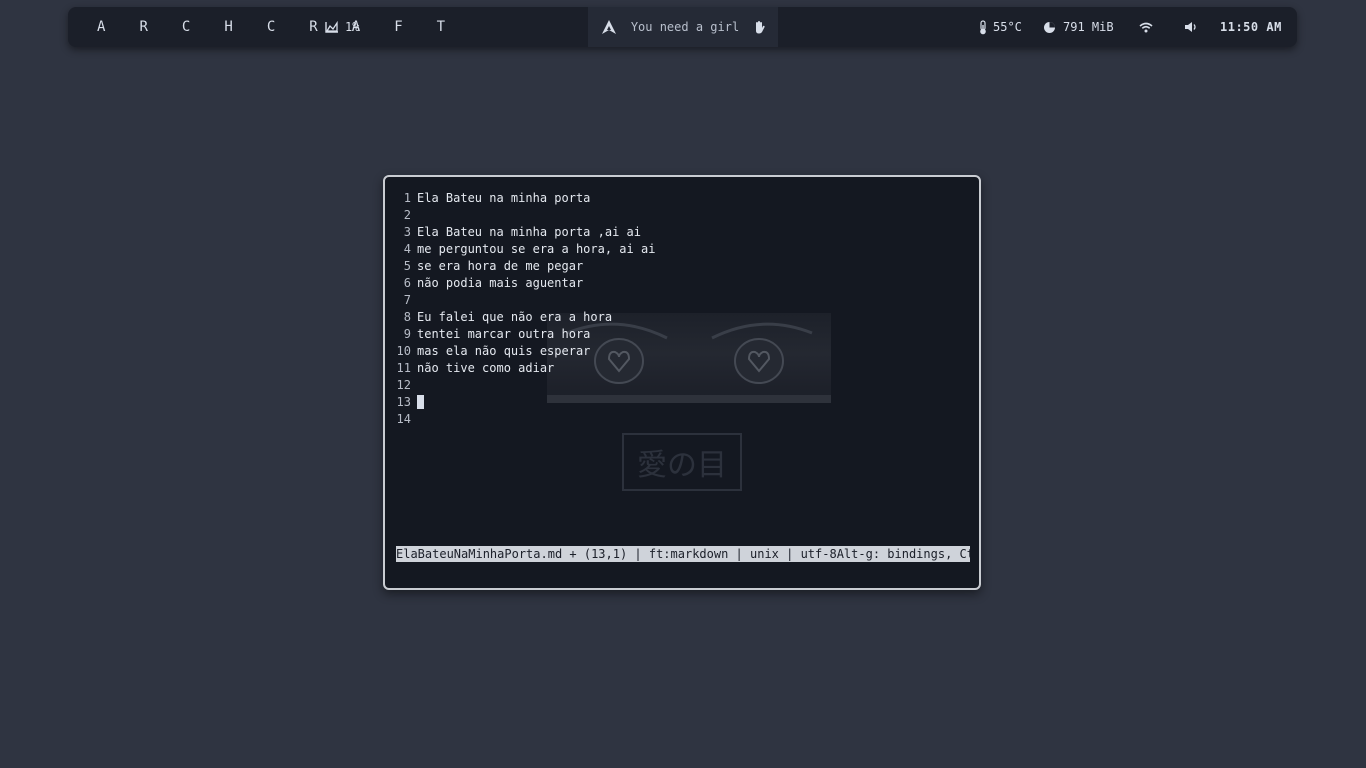 The image size is (1366, 768). Describe the element at coordinates (403, 402) in the screenshot. I see `line-number: 13` at that location.